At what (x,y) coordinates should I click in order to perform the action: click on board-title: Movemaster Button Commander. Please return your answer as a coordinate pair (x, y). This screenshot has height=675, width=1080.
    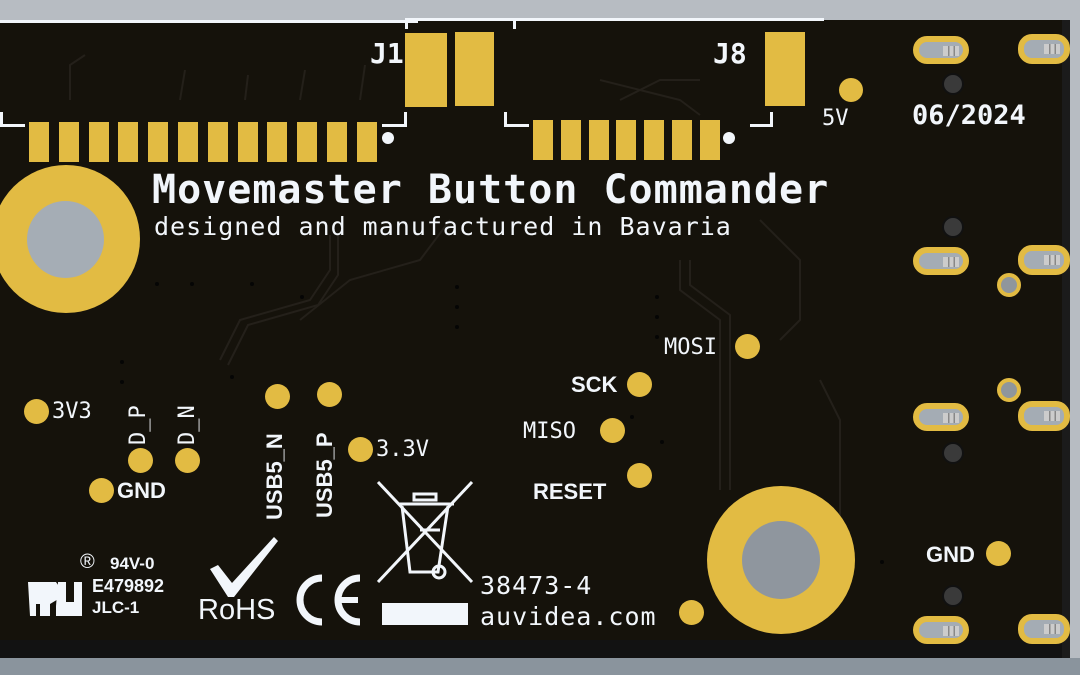
    Looking at the image, I should click on (491, 190).